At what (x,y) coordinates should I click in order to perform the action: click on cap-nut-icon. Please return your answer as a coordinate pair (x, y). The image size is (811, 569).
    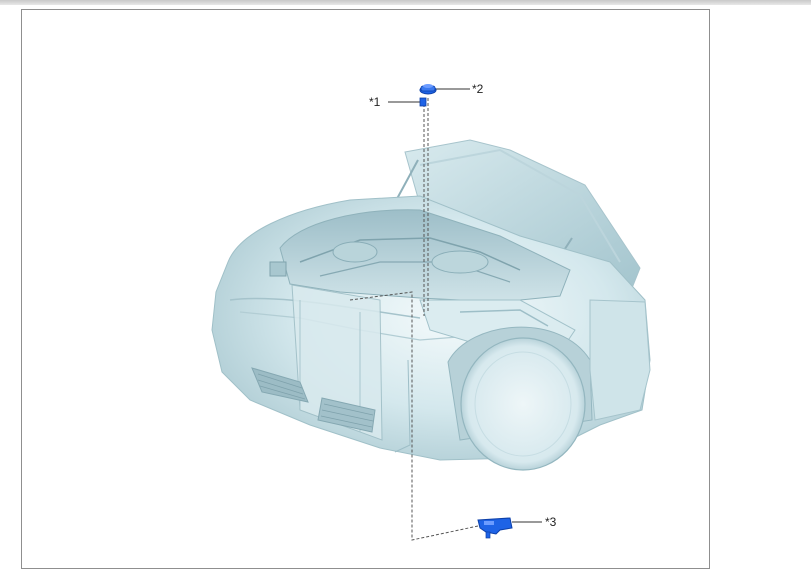
    Looking at the image, I should click on (428, 89).